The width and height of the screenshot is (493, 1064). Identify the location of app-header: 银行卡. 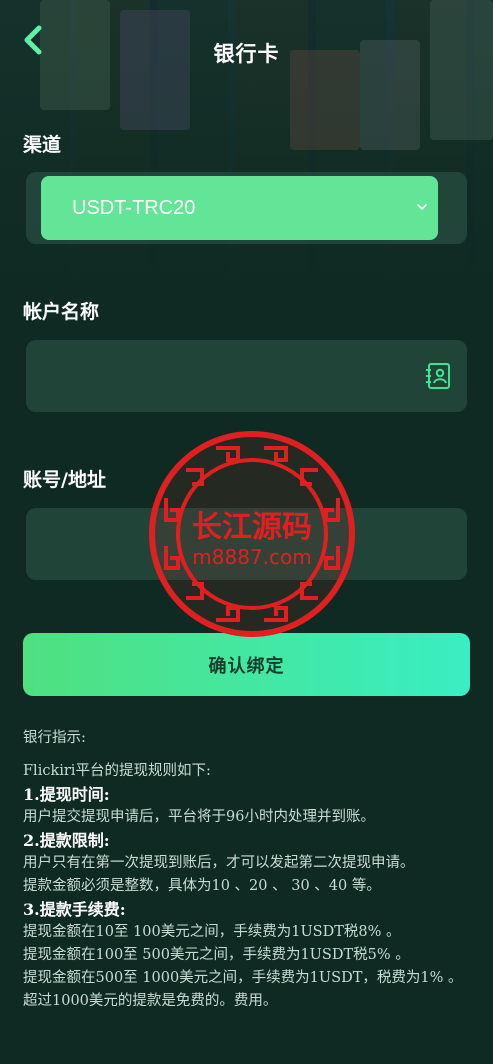
(246, 50).